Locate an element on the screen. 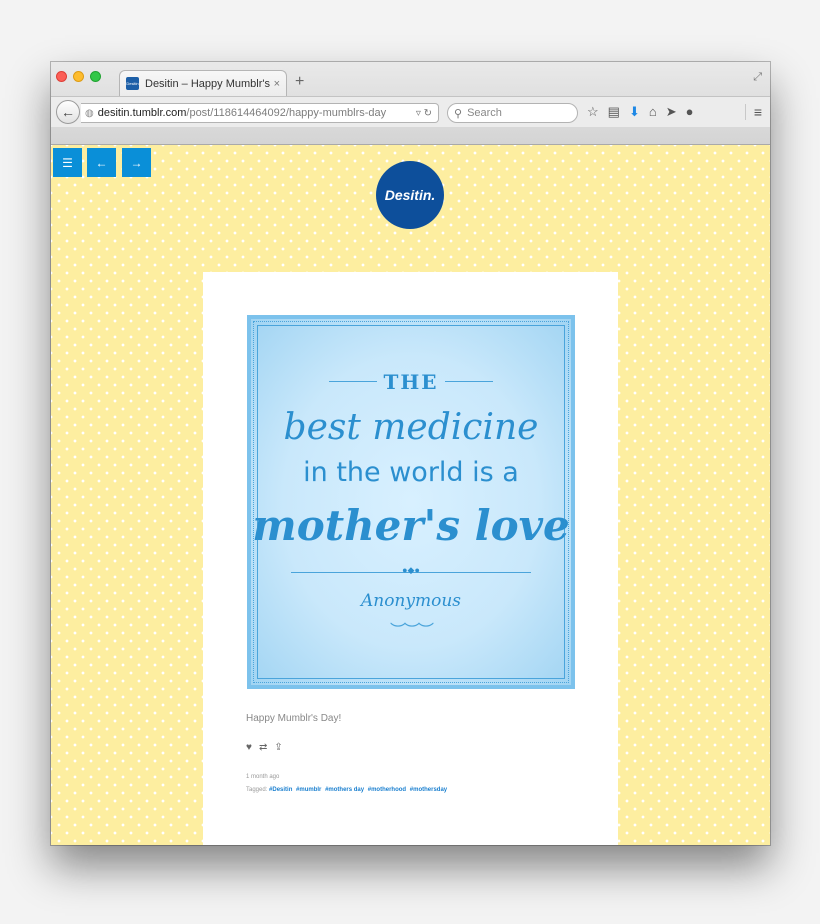 The width and height of the screenshot is (820, 924). tag-link: #motherhood is located at coordinates (387, 790).